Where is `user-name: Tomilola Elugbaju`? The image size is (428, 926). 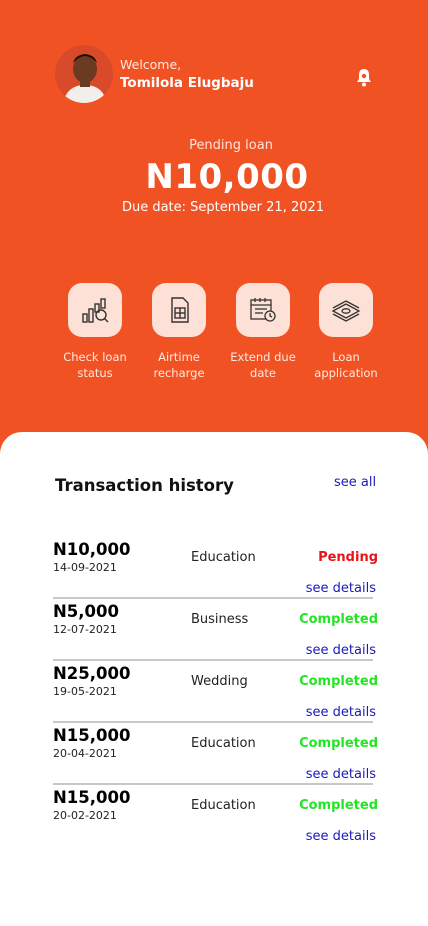
user-name: Tomilola Elugbaju is located at coordinates (187, 83).